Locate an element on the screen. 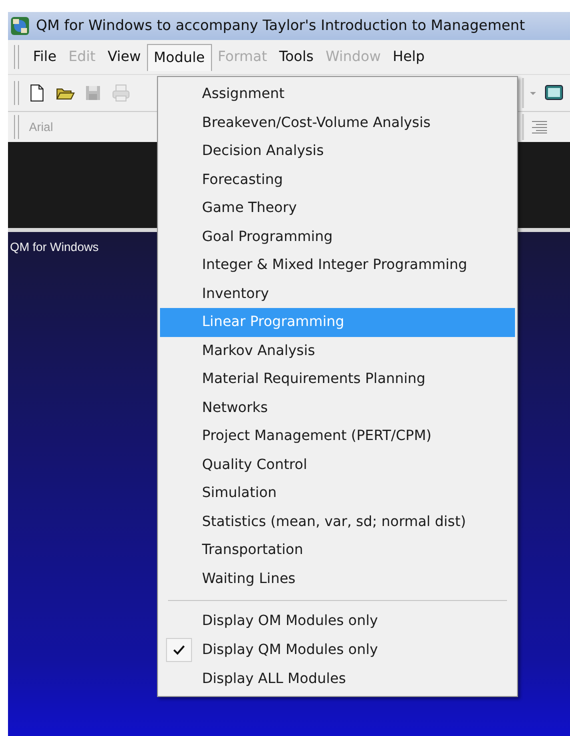  align-right-icon is located at coordinates (539, 127).